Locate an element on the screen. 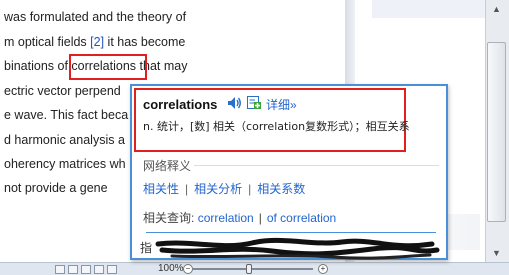 The width and height of the screenshot is (509, 275). add-to-wordbook-icon is located at coordinates (254, 103).